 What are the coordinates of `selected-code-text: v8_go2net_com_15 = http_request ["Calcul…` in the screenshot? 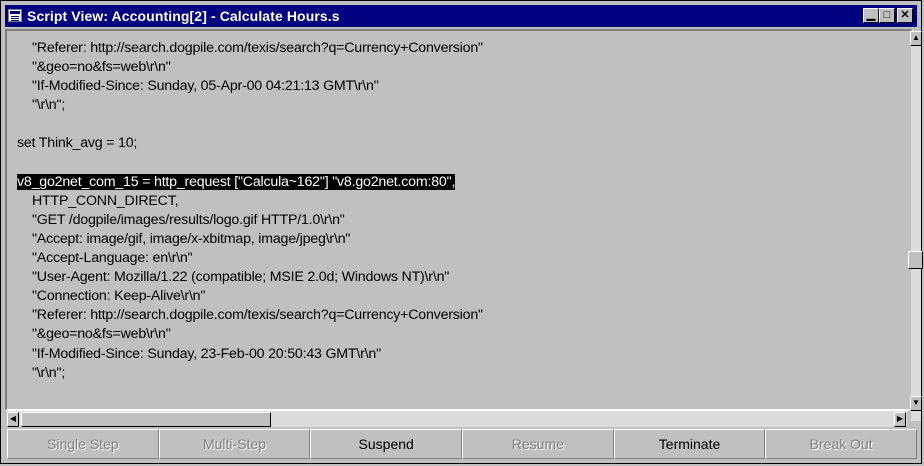 It's located at (236, 181).